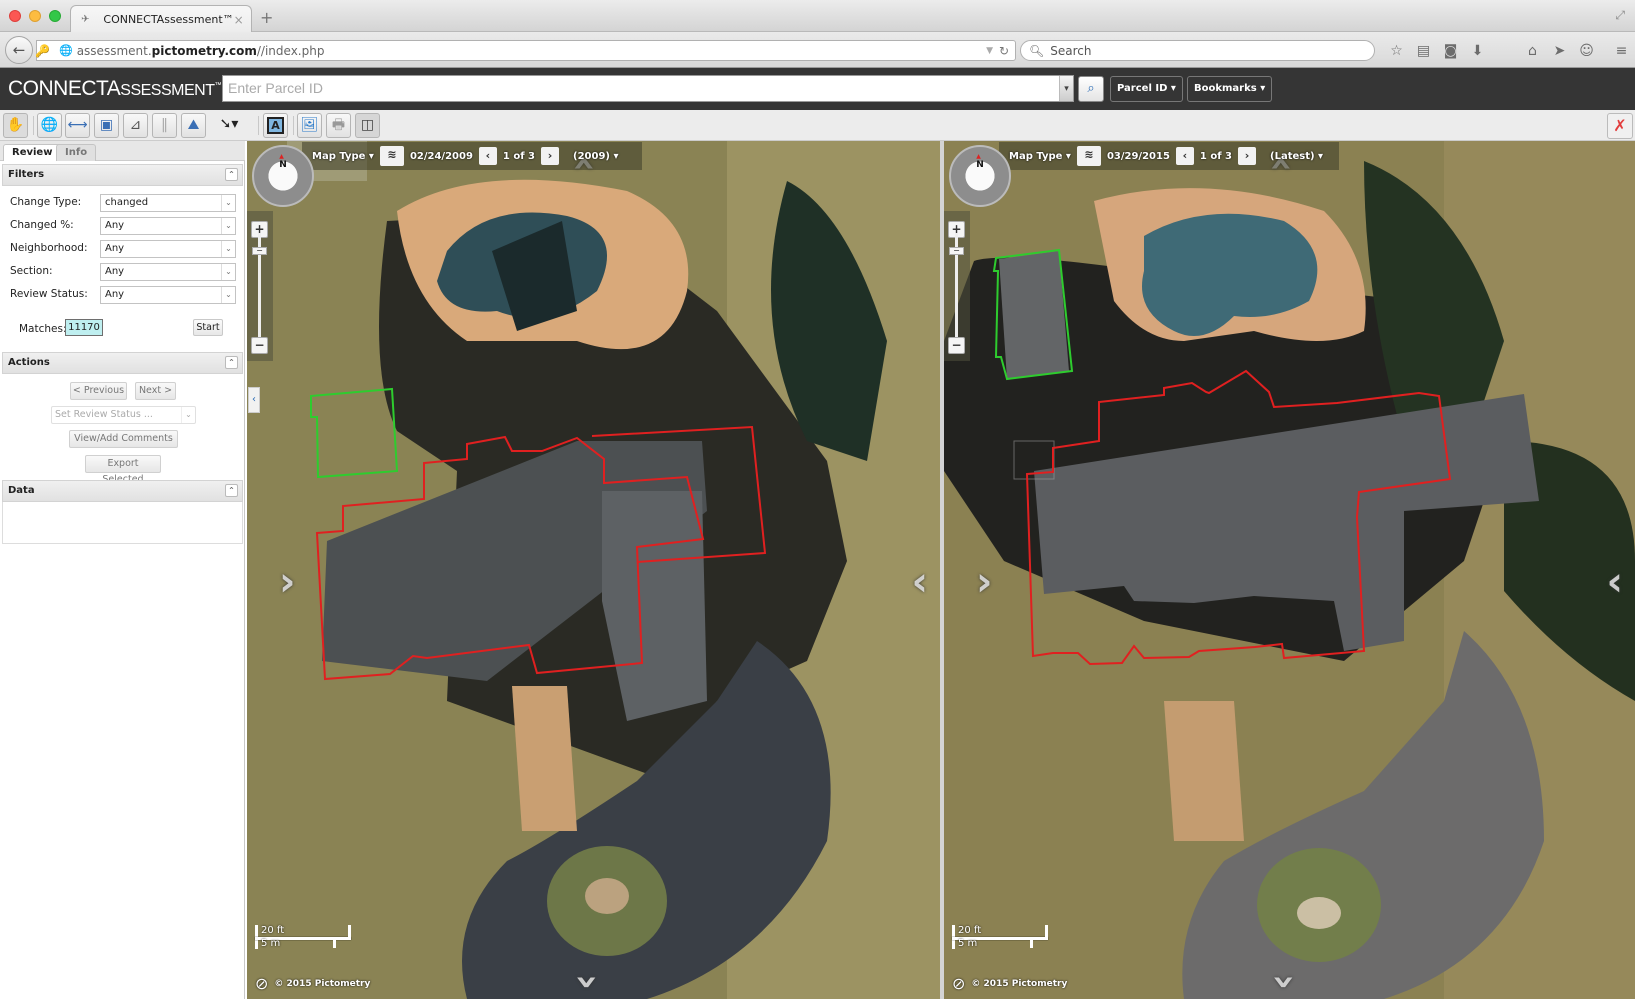  I want to click on annotation-text-icon: A, so click(275, 125).